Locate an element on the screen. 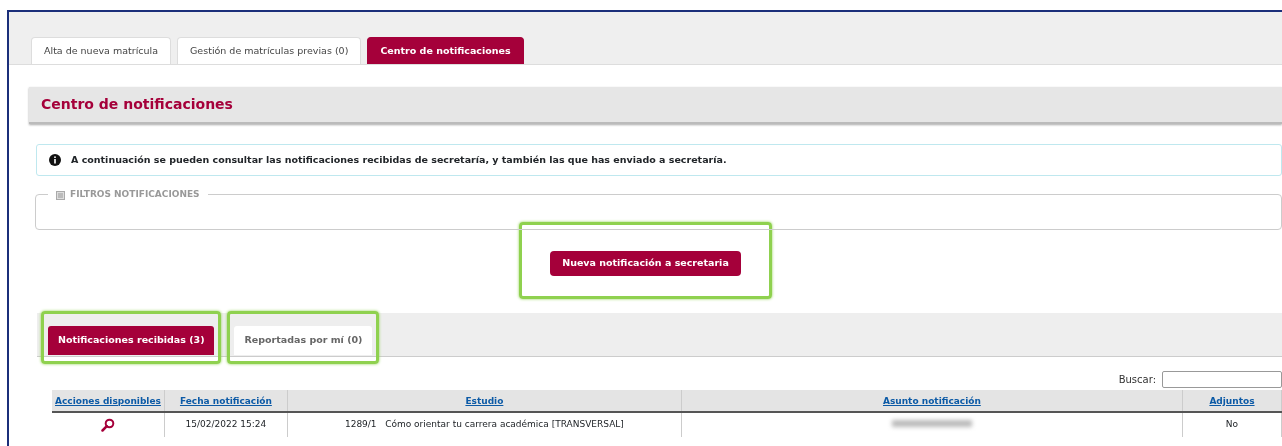 The width and height of the screenshot is (1282, 446). table-cell: No is located at coordinates (1232, 424).